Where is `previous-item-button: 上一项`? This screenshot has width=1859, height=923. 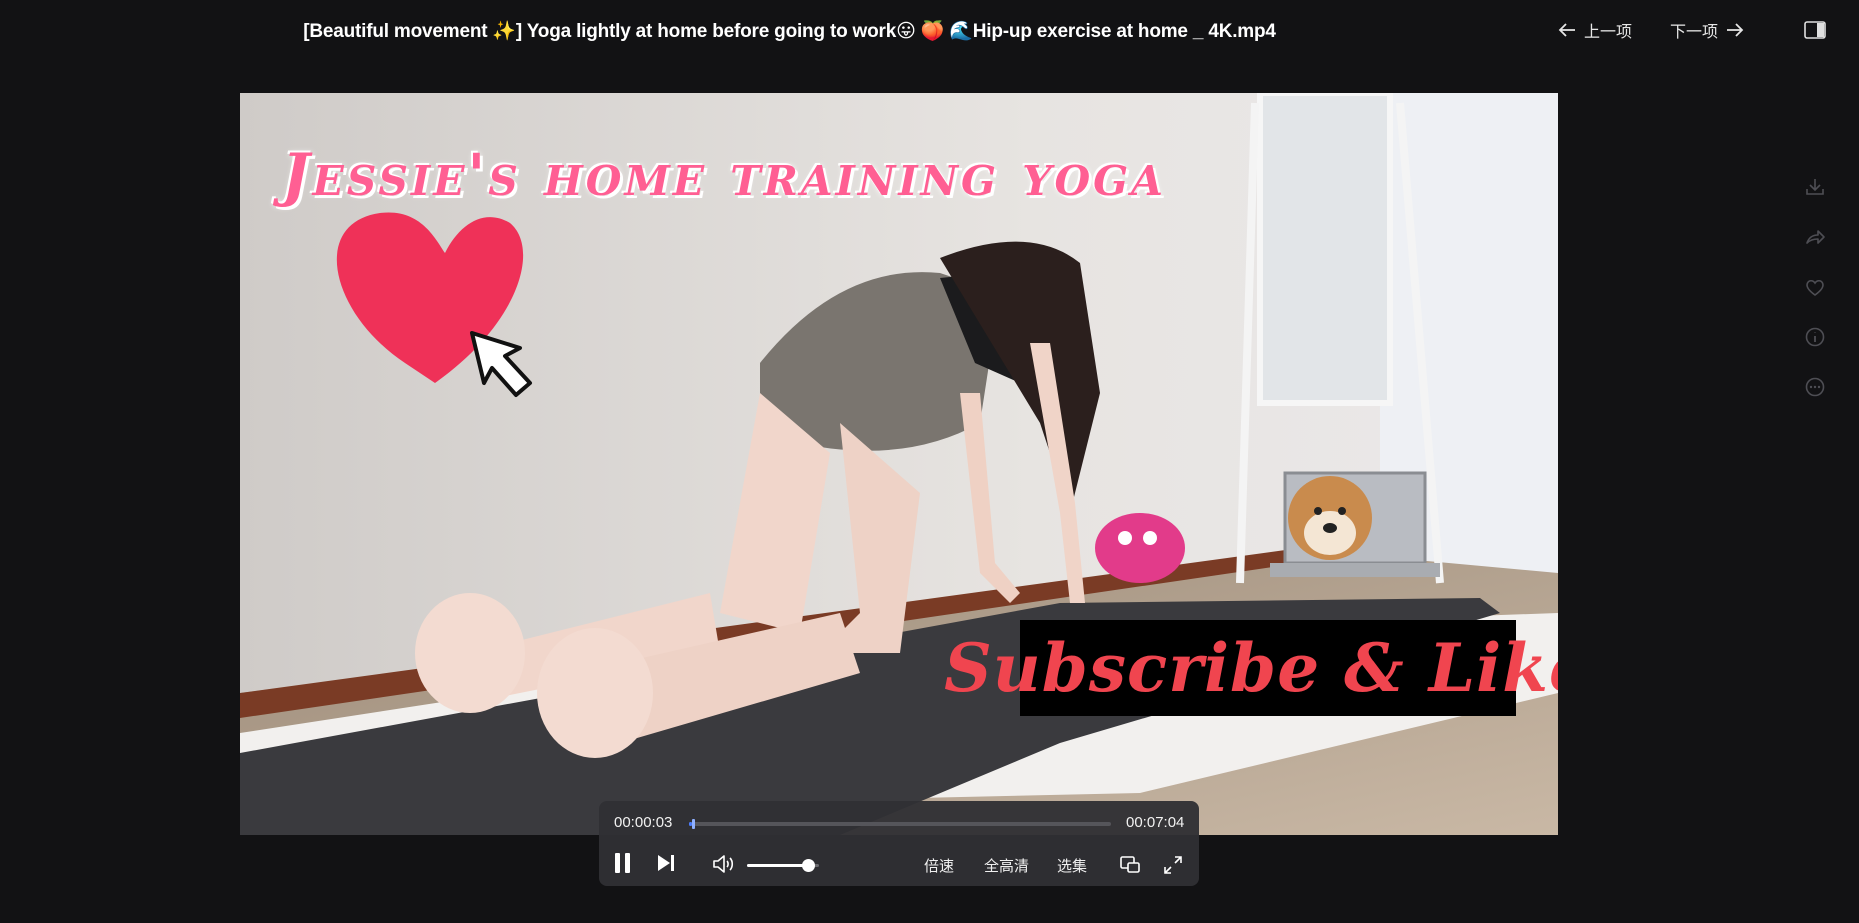
previous-item-button: 上一项 is located at coordinates (1595, 30).